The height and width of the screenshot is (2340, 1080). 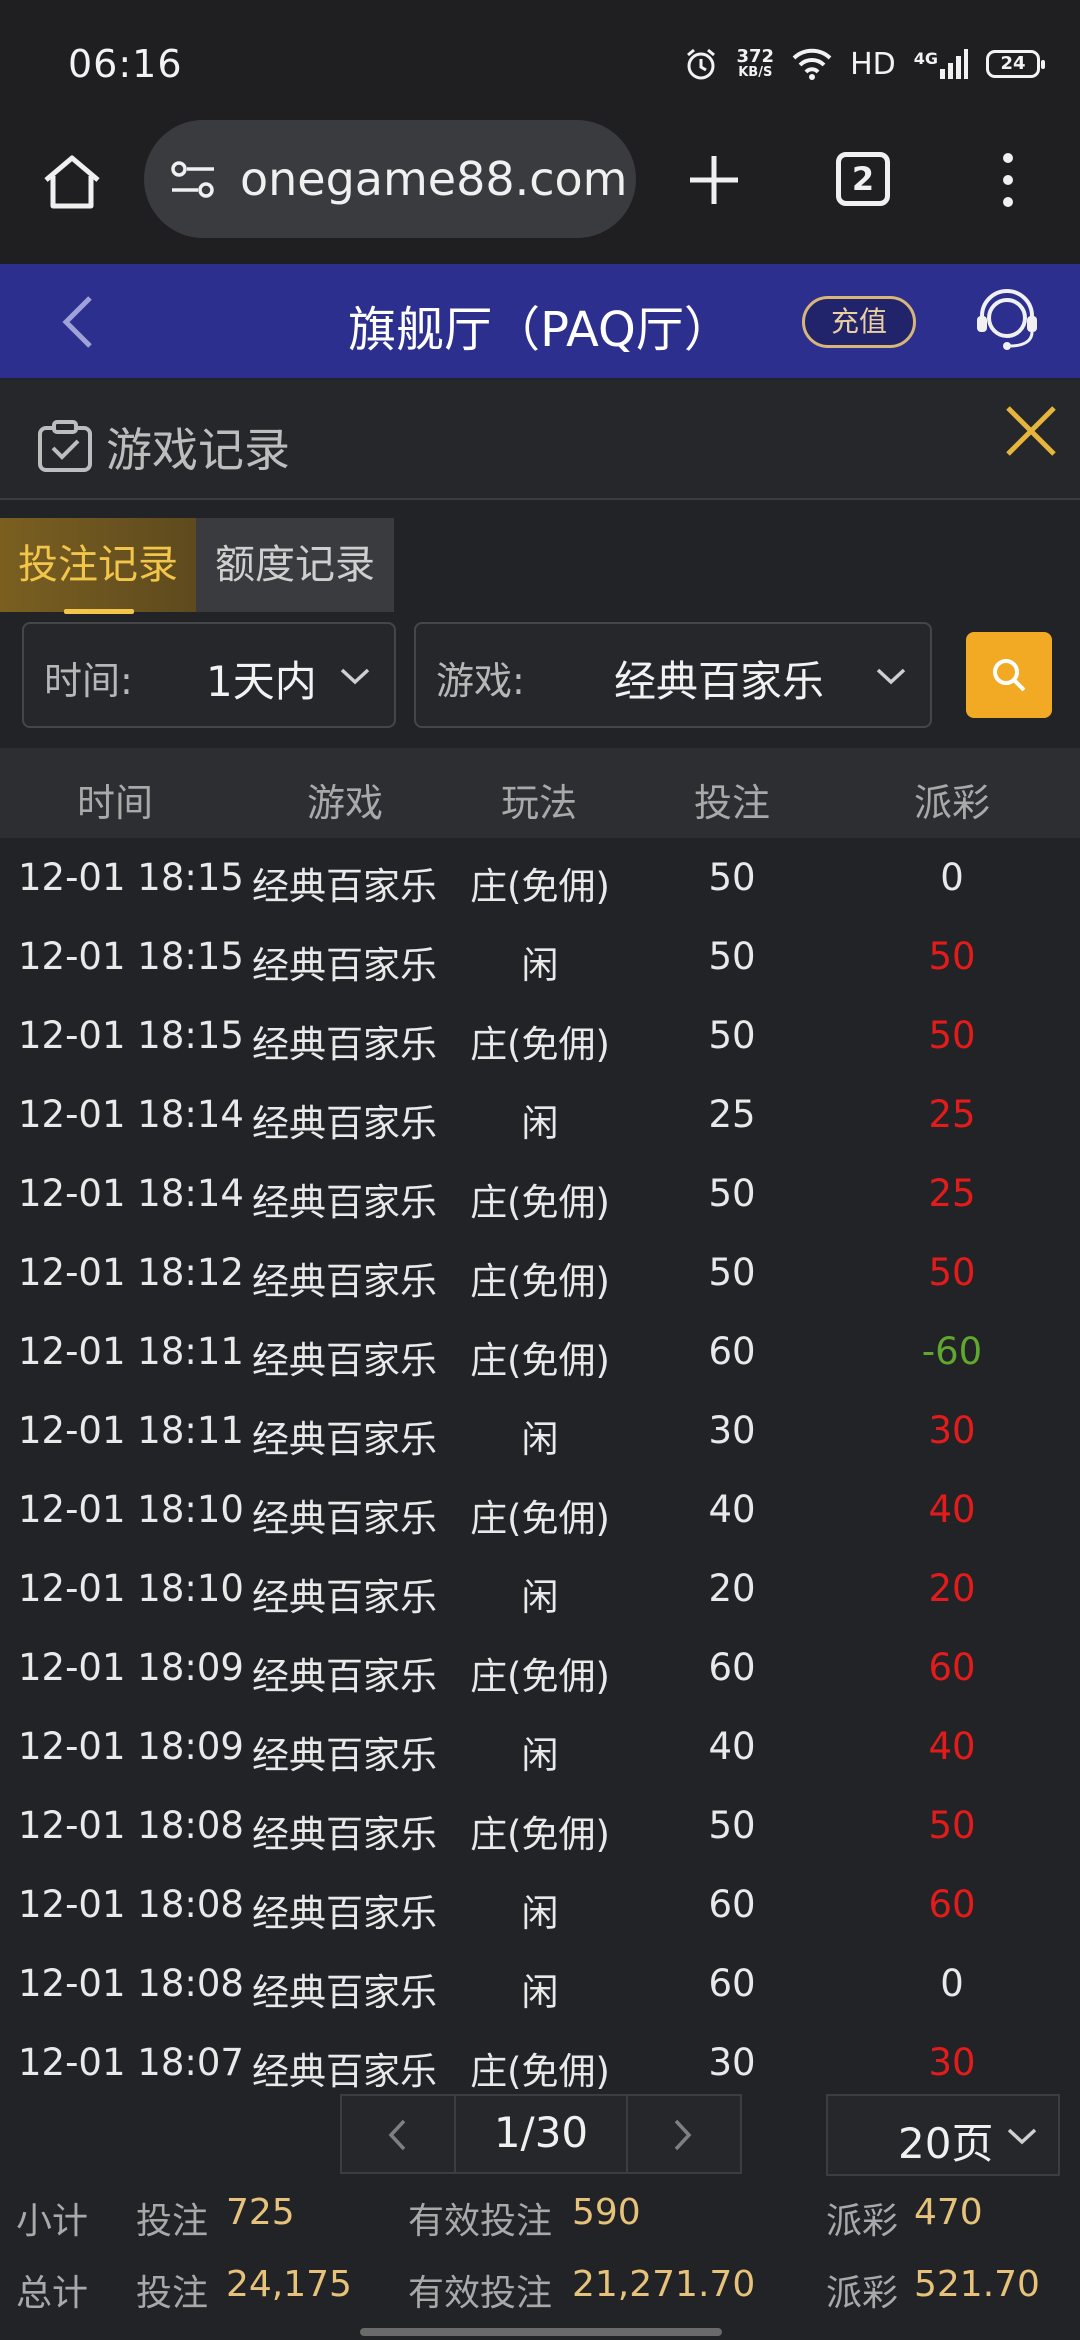 I want to click on total-payout-value: 521.70, so click(x=977, y=2284).